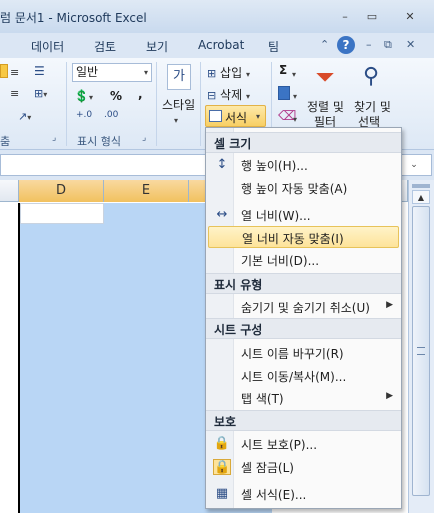 This screenshot has width=434, height=513. What do you see at coordinates (215, 116) in the screenshot?
I see `format-icon` at bounding box center [215, 116].